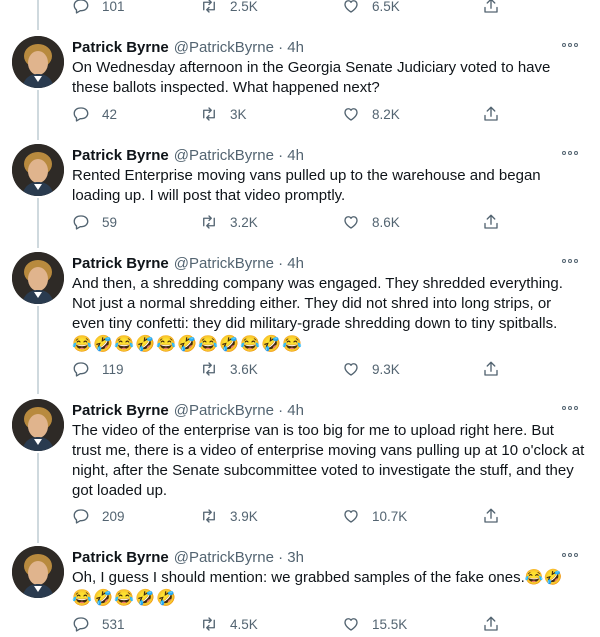  Describe the element at coordinates (371, 9) in the screenshot. I see `like-button: 6.5K` at that location.